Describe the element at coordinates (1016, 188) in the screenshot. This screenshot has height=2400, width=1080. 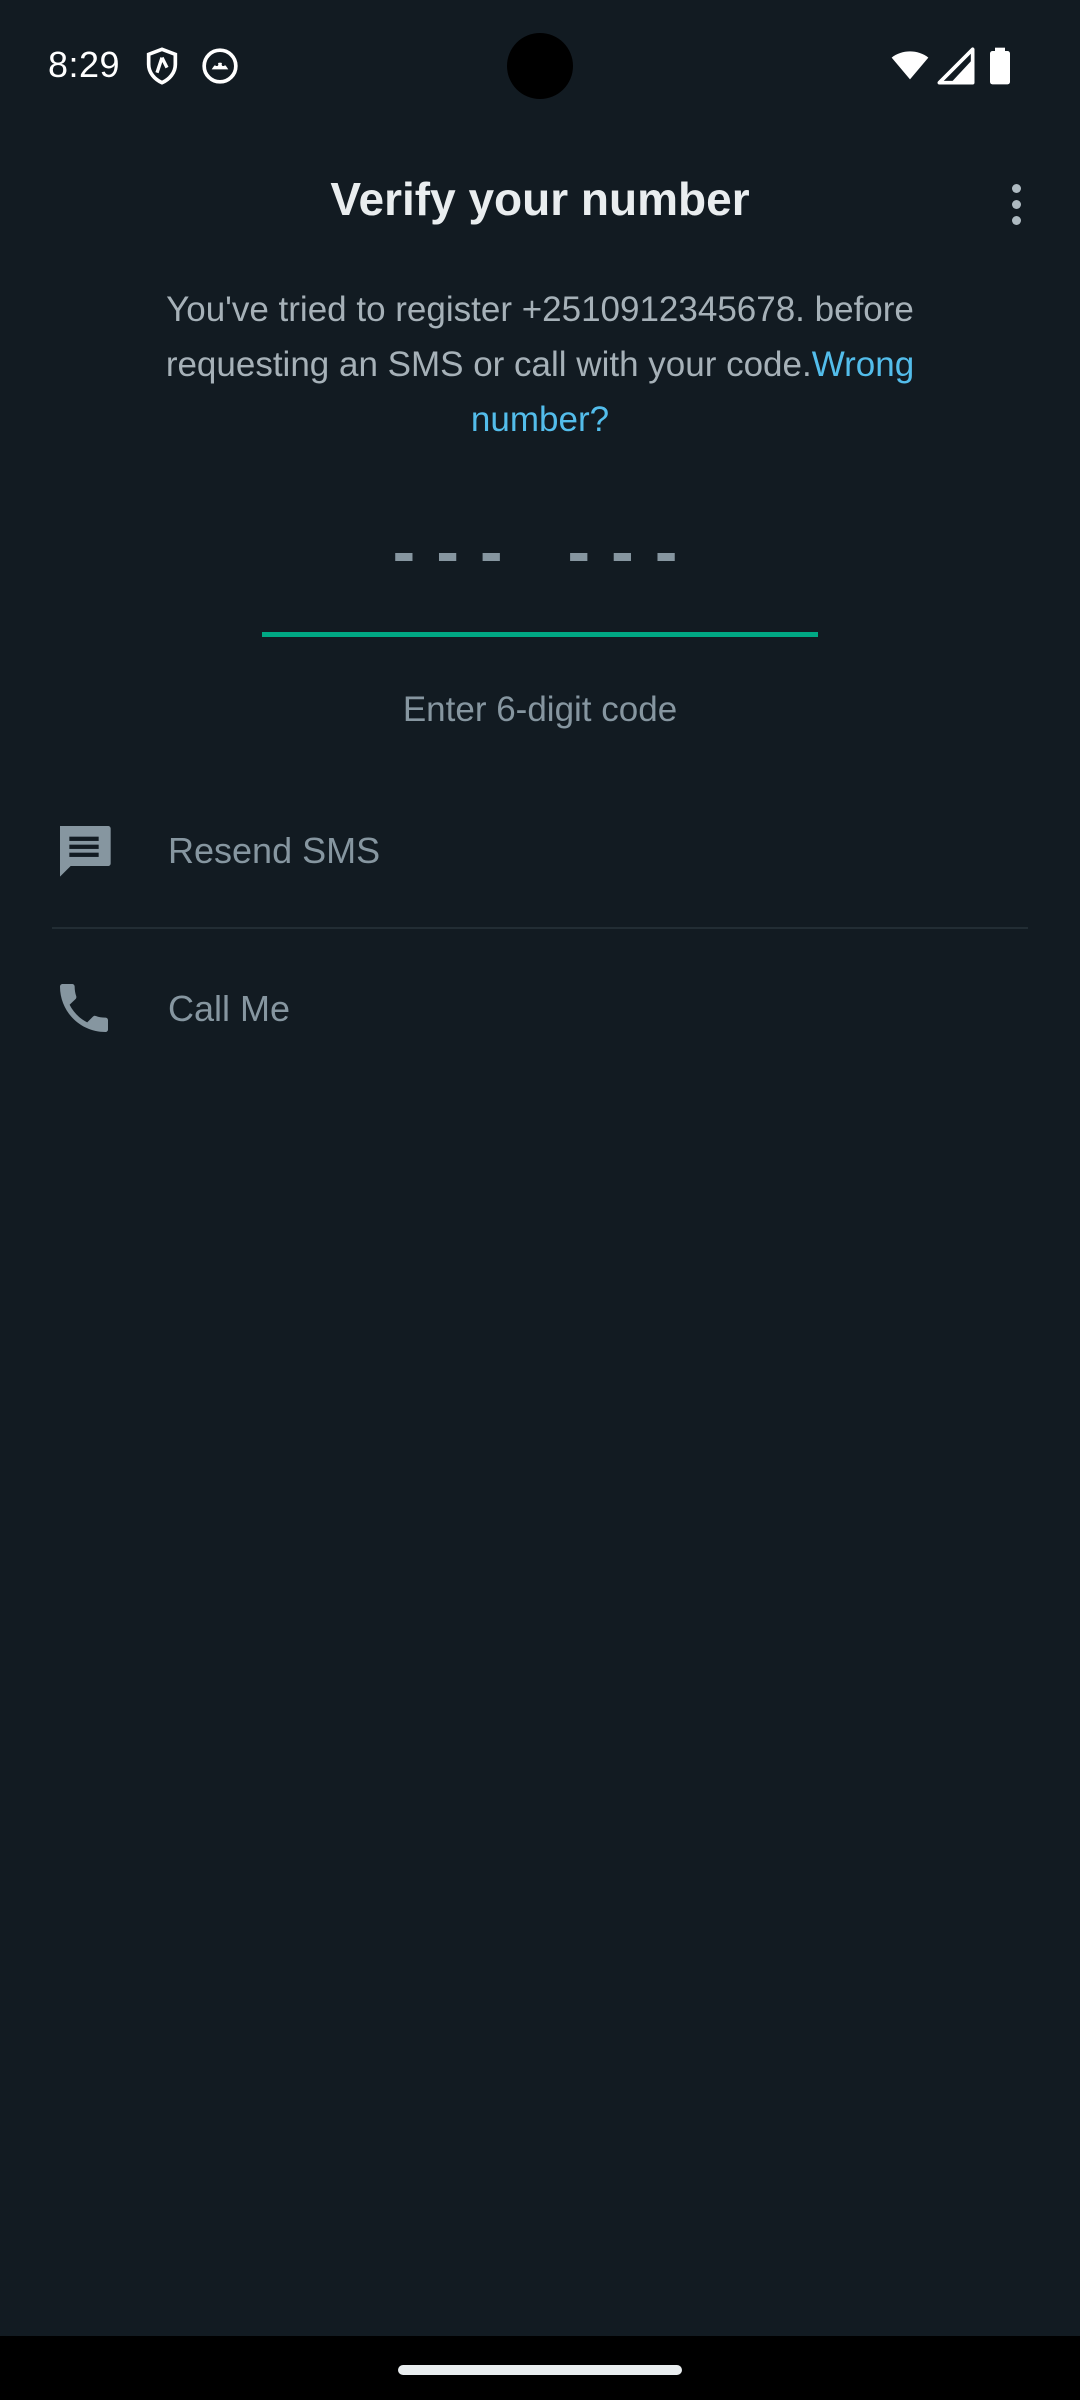
I see `more-vert-icon` at that location.